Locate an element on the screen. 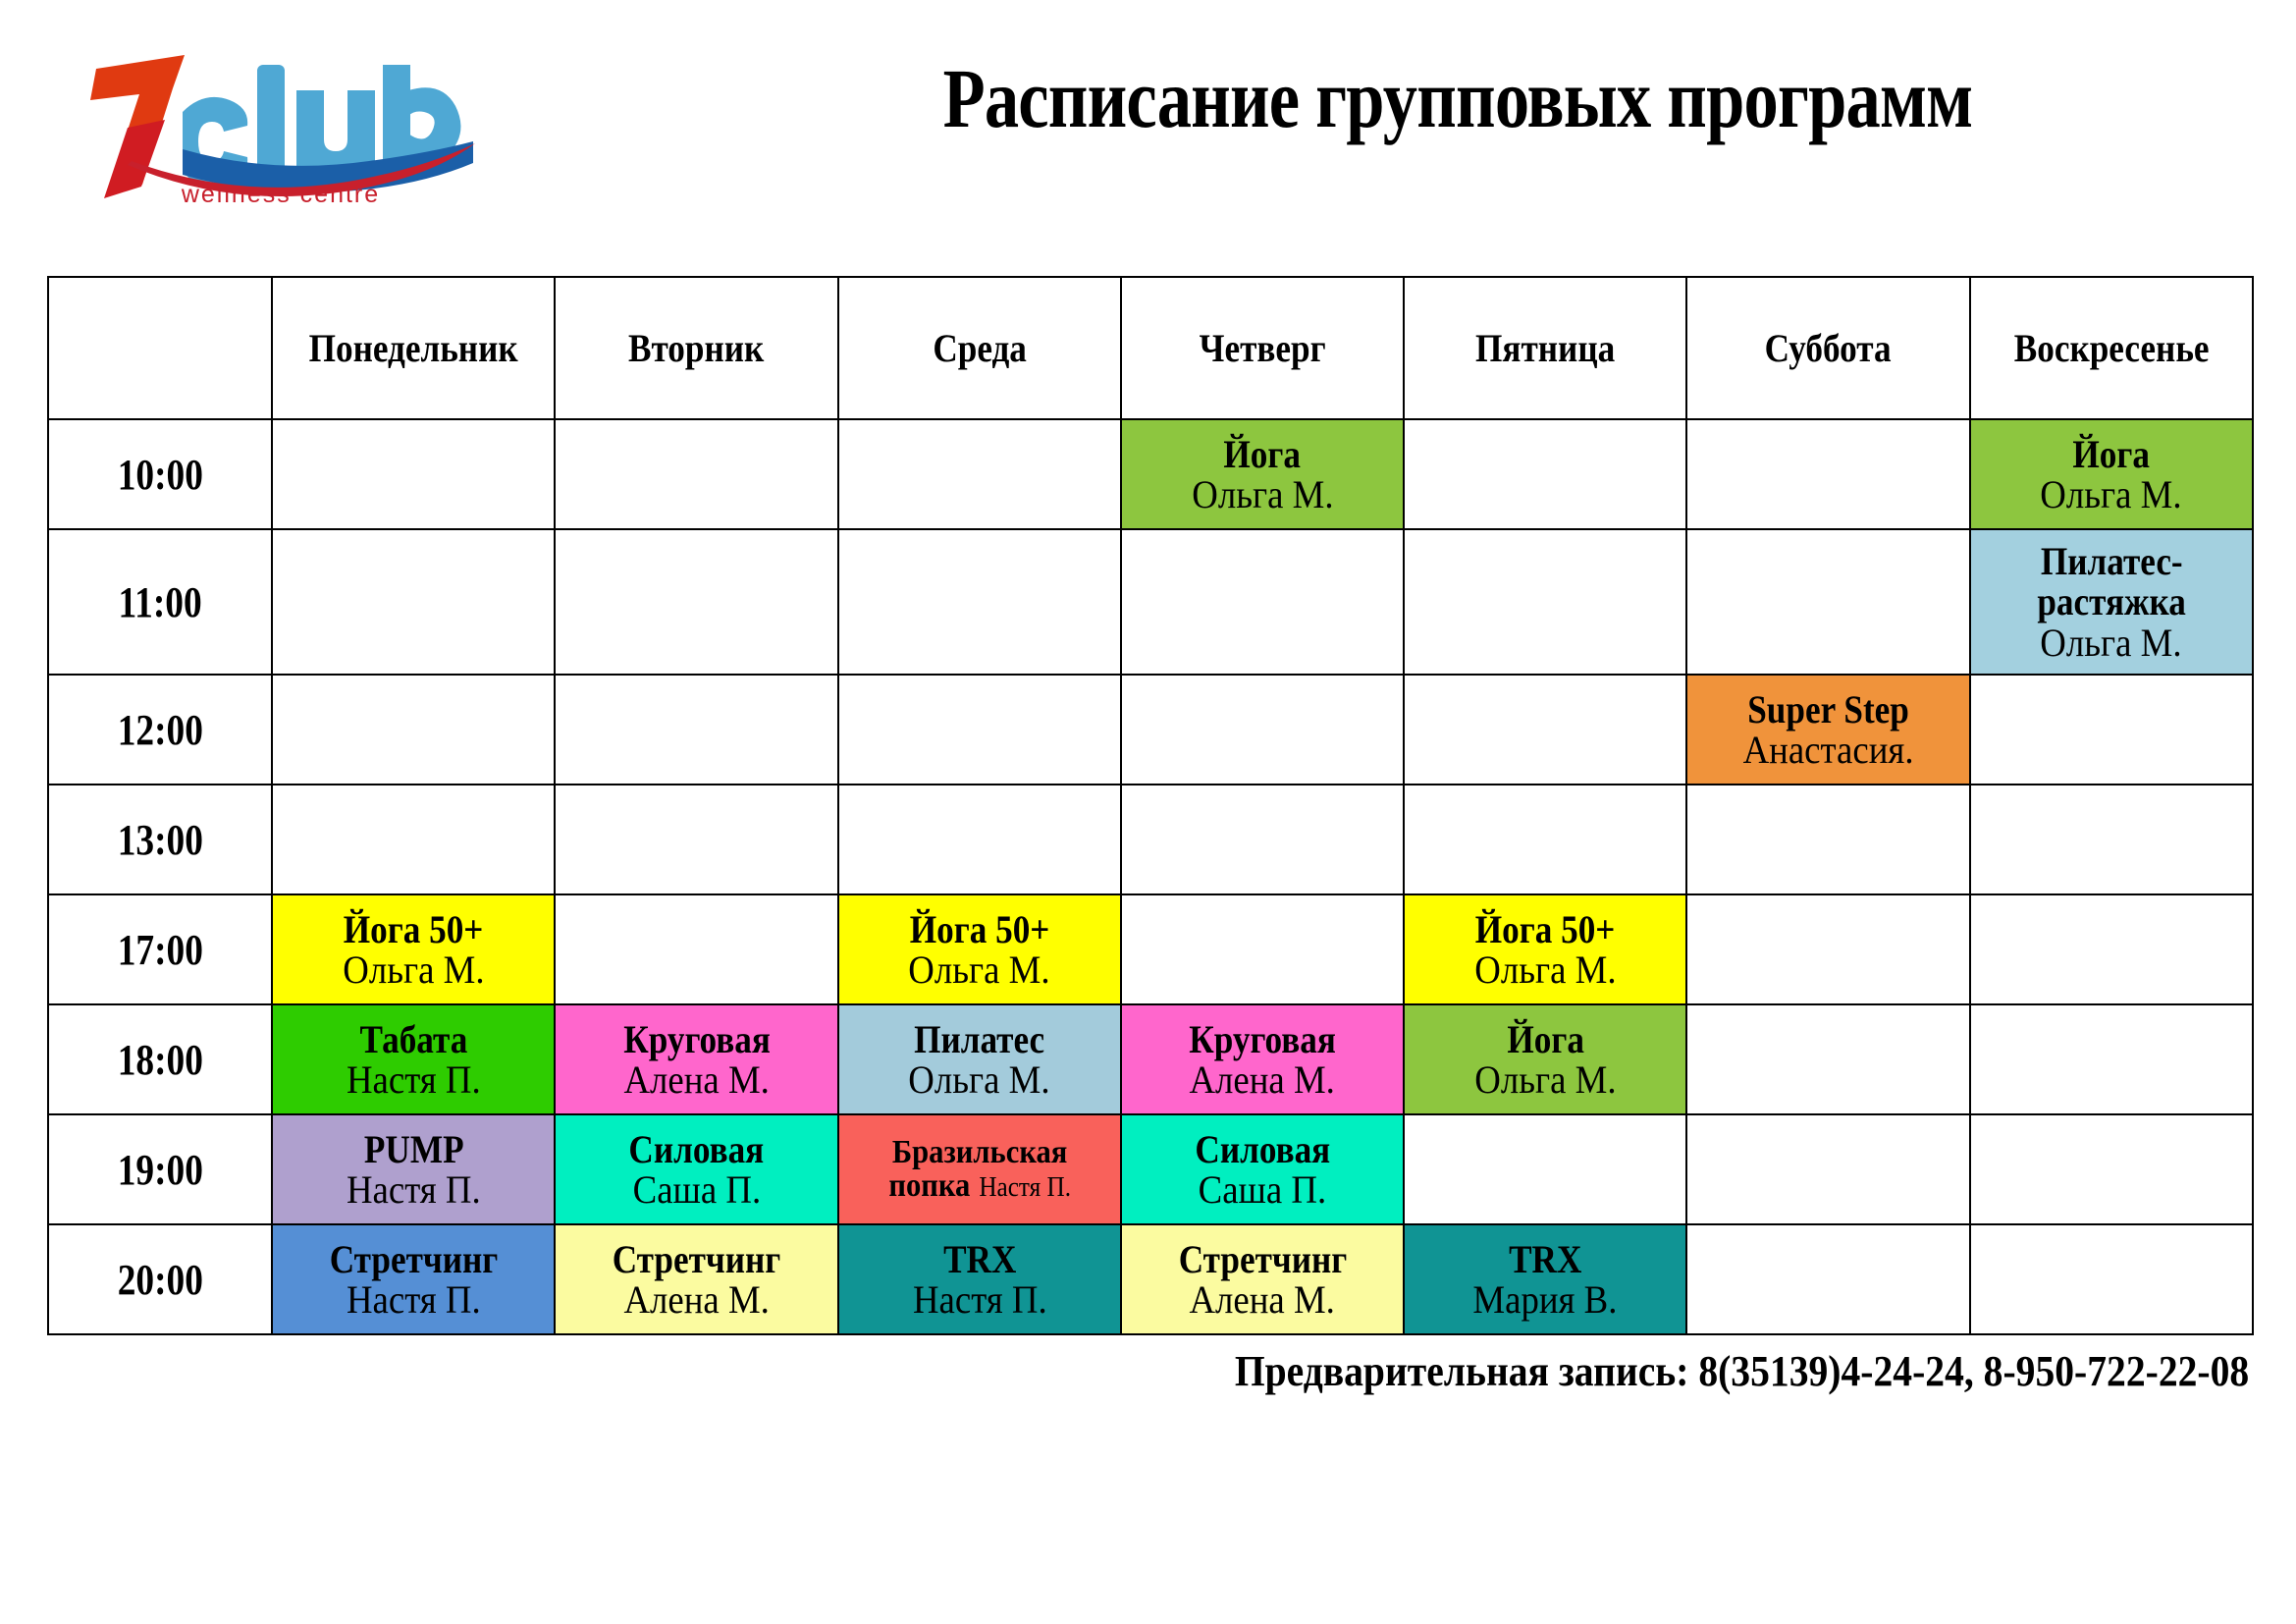  time-label: 18:00 is located at coordinates (160, 1059).